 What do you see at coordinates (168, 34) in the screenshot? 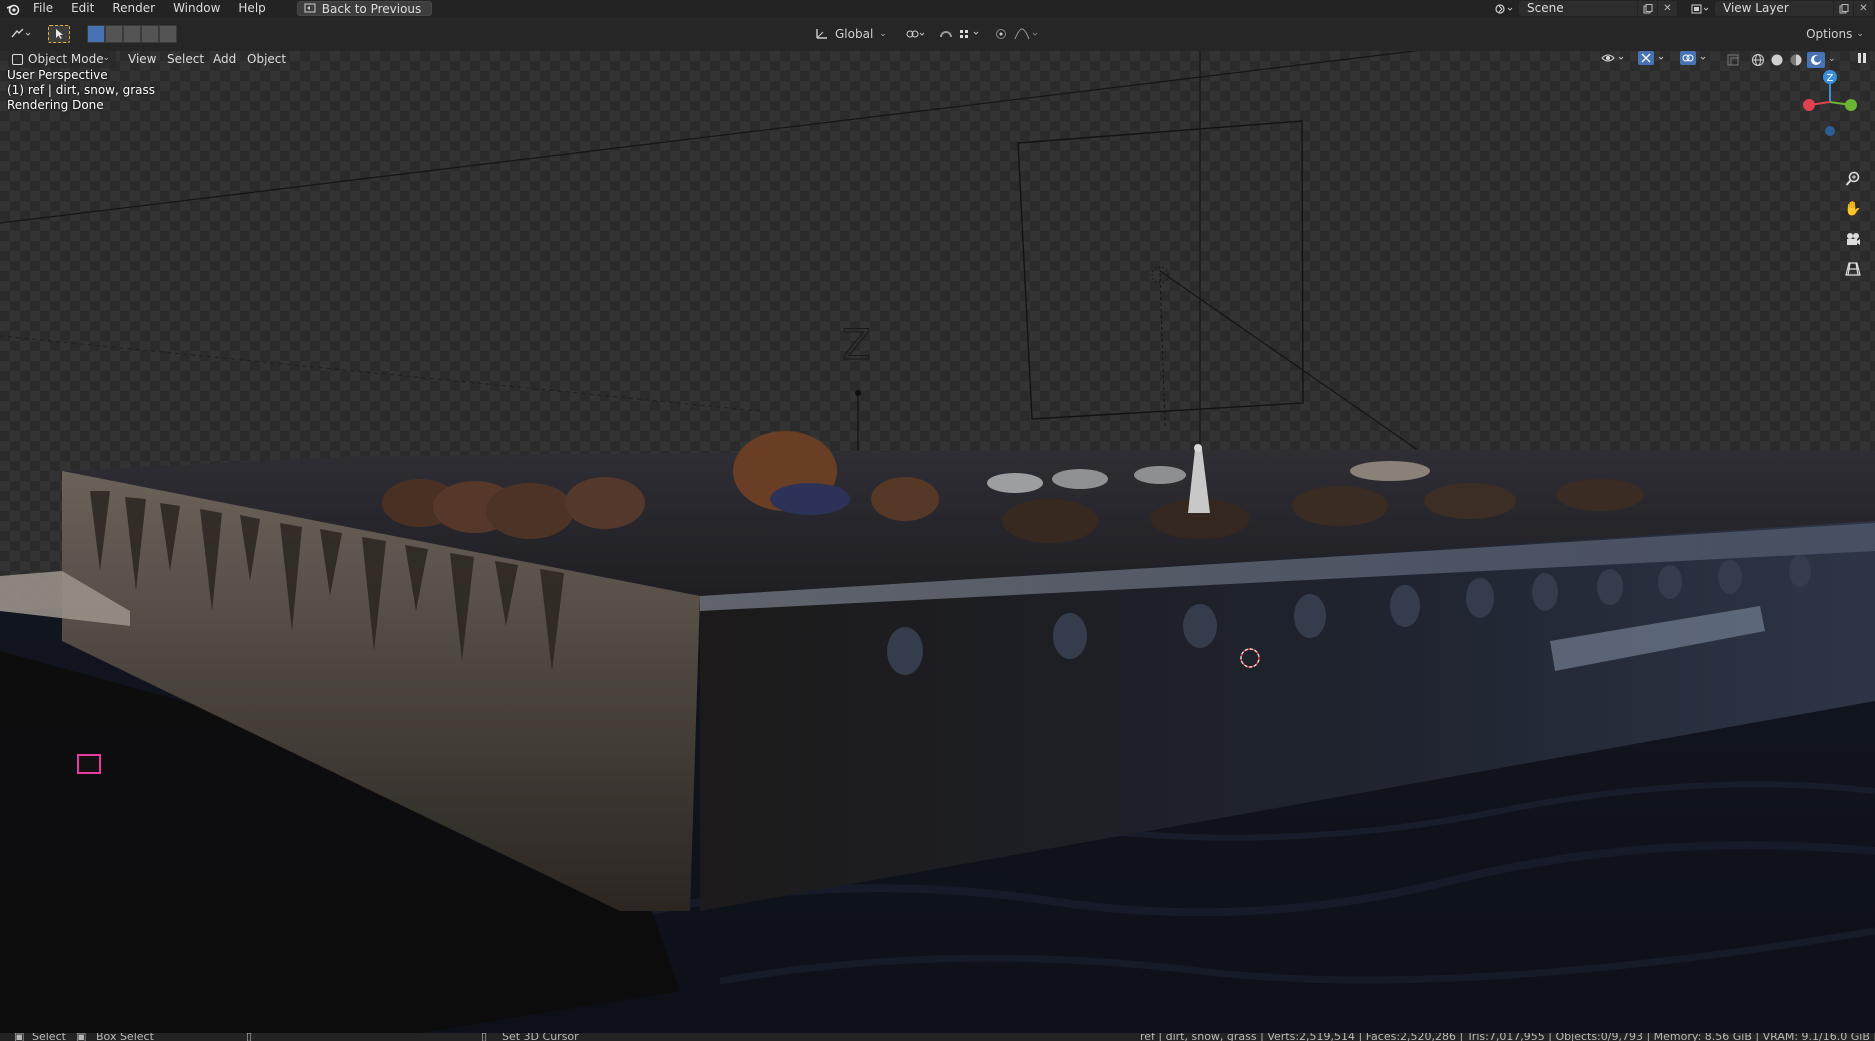
I see `select-intersect-mode-button` at bounding box center [168, 34].